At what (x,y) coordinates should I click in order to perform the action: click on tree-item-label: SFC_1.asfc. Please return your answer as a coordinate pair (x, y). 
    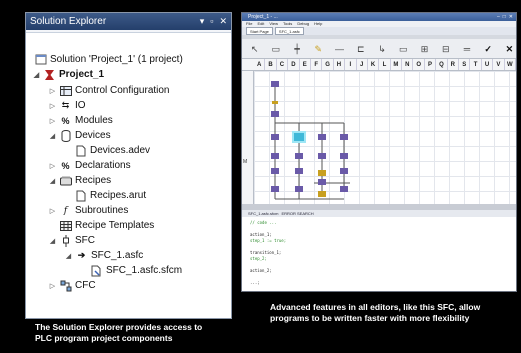
    Looking at the image, I should click on (117, 255).